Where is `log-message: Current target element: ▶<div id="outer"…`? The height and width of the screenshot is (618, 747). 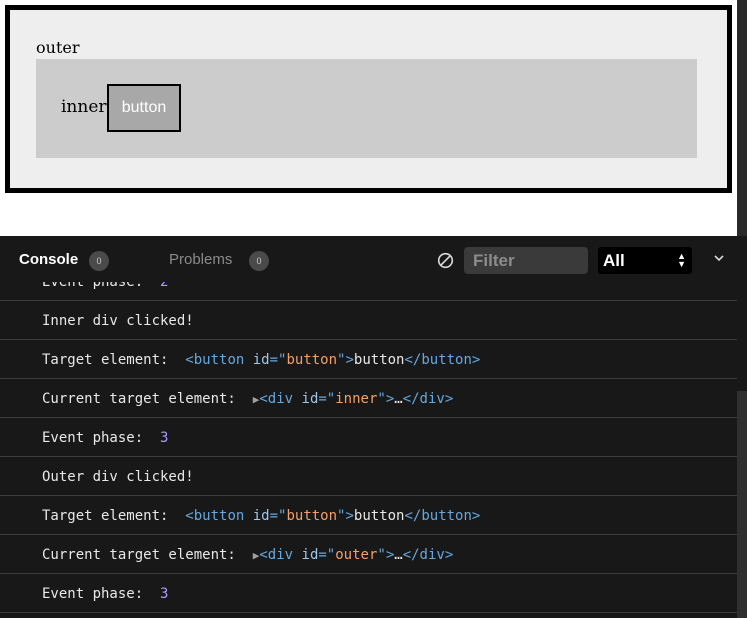
log-message: Current target element: ▶<div id="outer"… is located at coordinates (248, 555).